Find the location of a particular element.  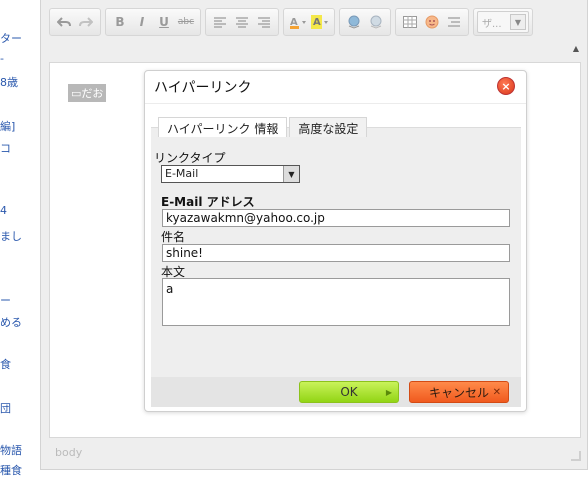

editor-toolbar: B I U abc A A ザ... ▼ is located at coordinates (315, 22).